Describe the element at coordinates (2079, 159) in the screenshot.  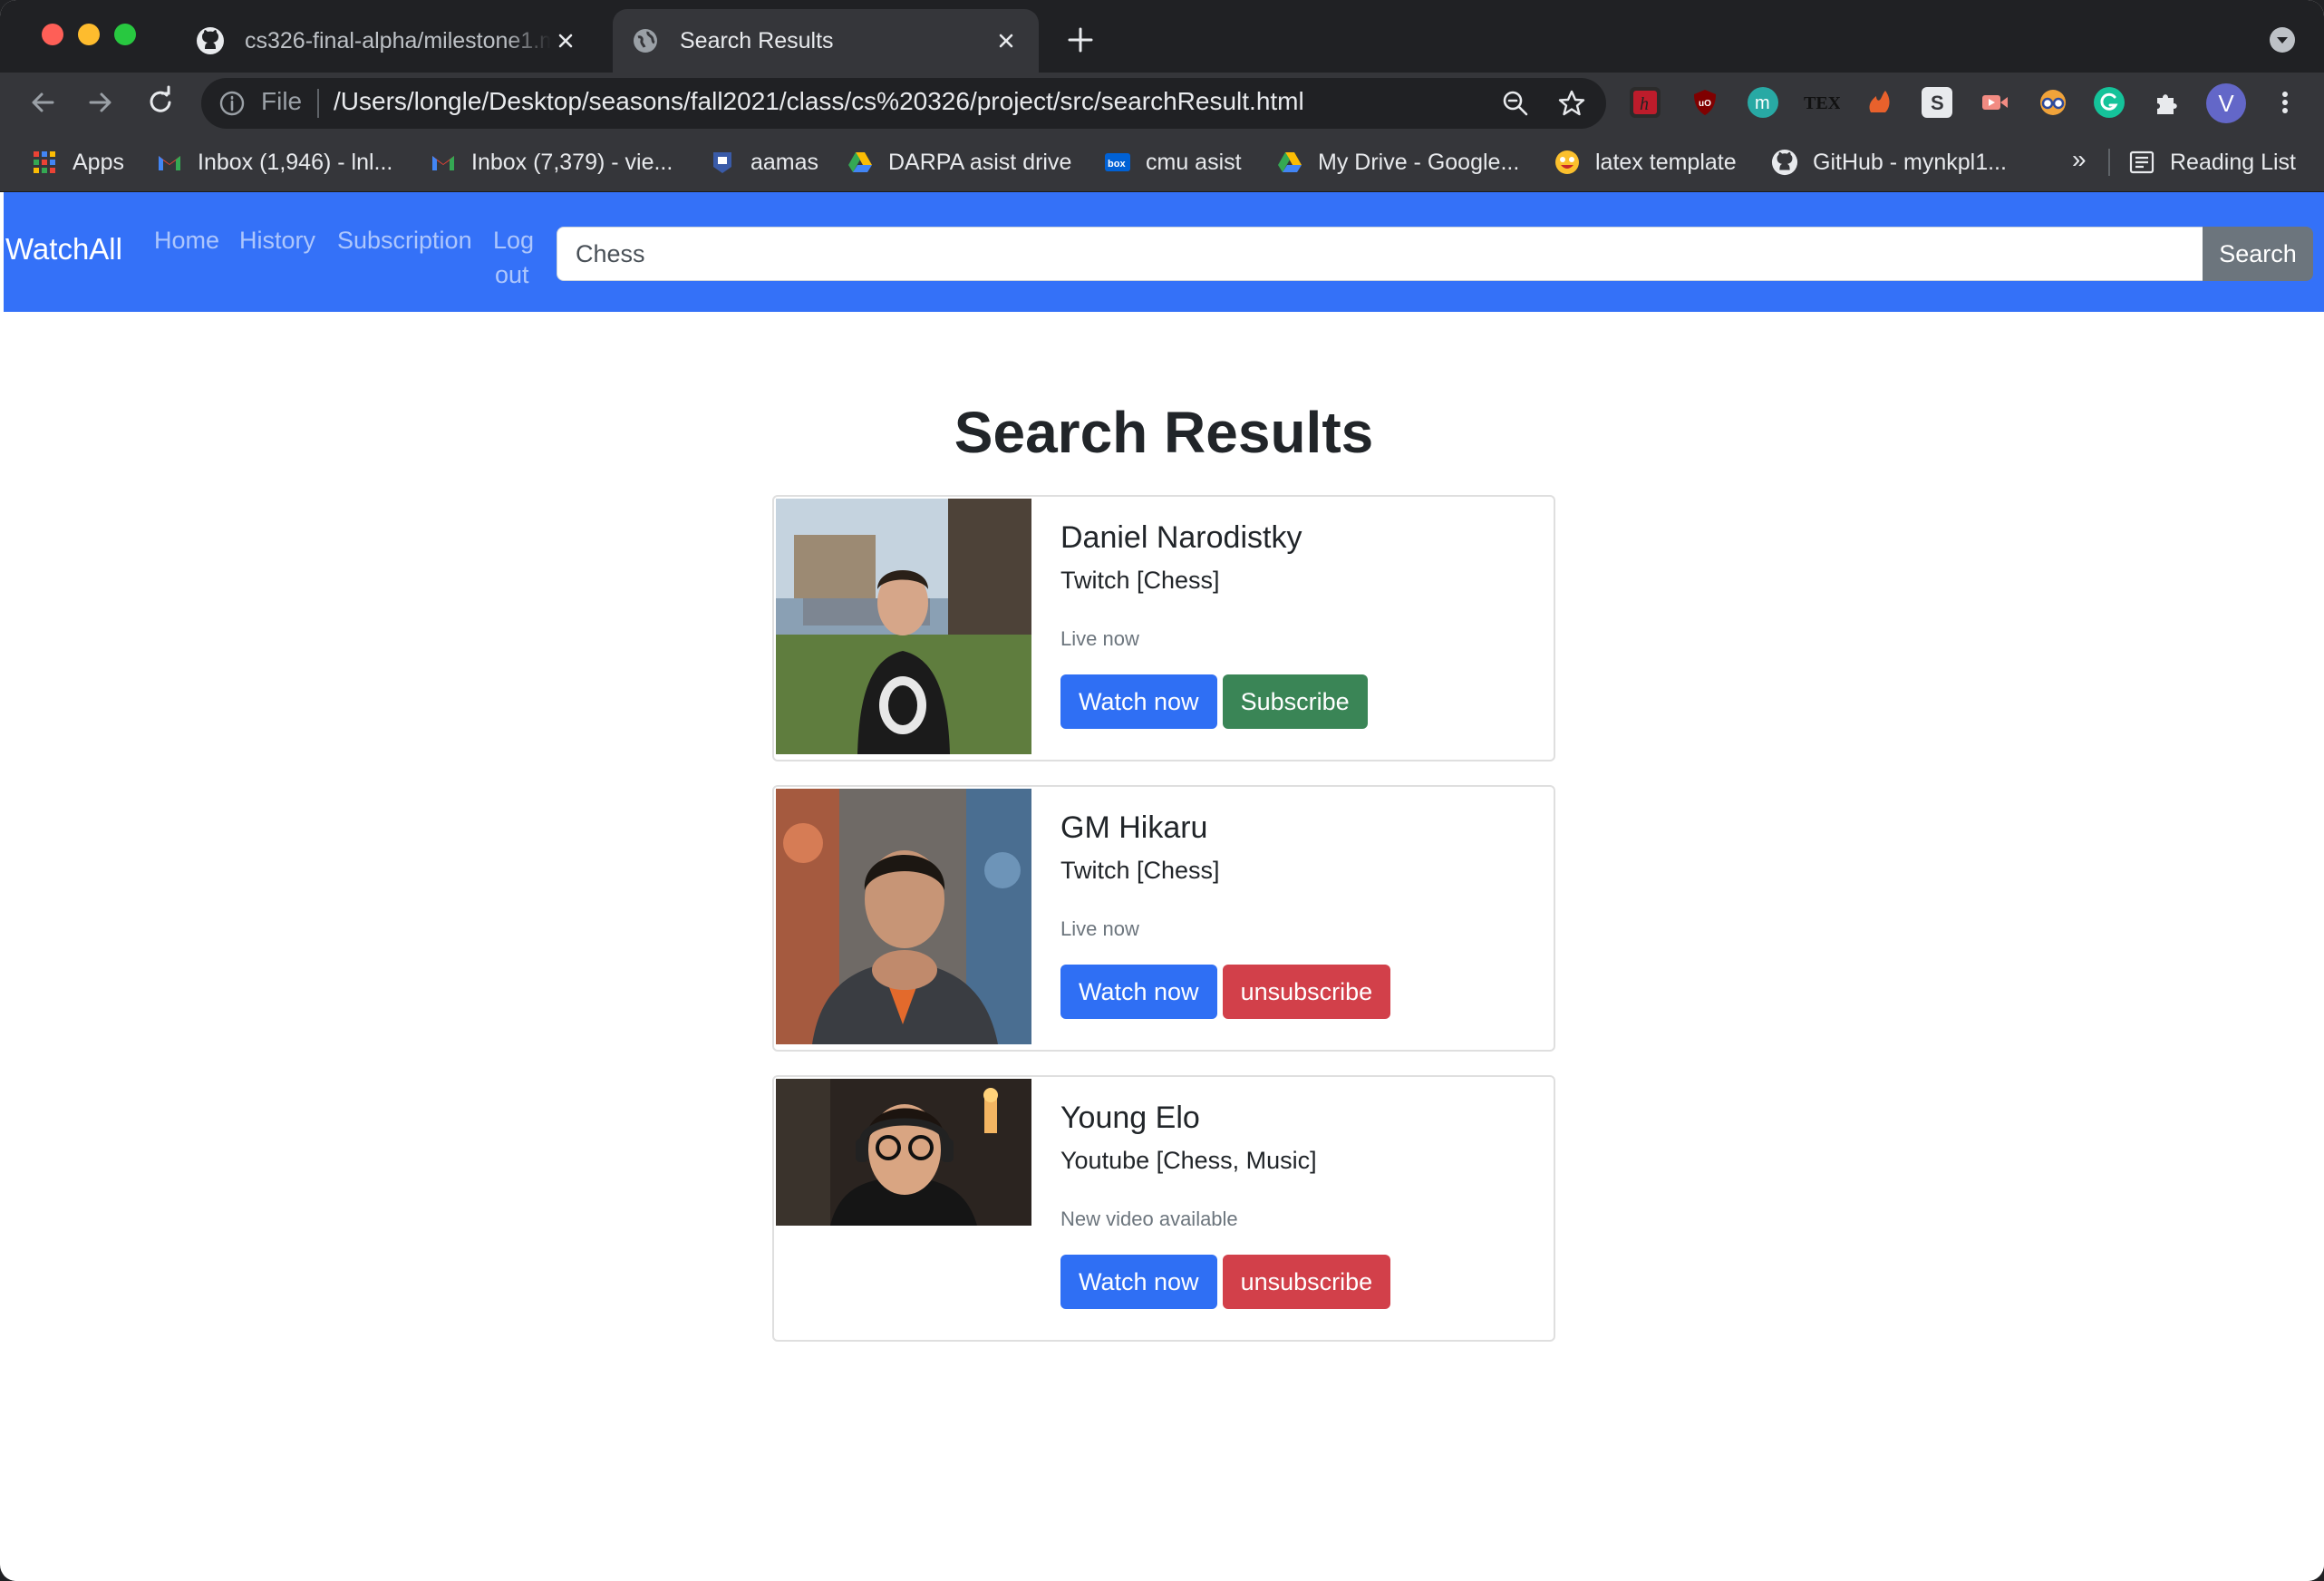
I see `bookmarks-overflow-button: »` at that location.